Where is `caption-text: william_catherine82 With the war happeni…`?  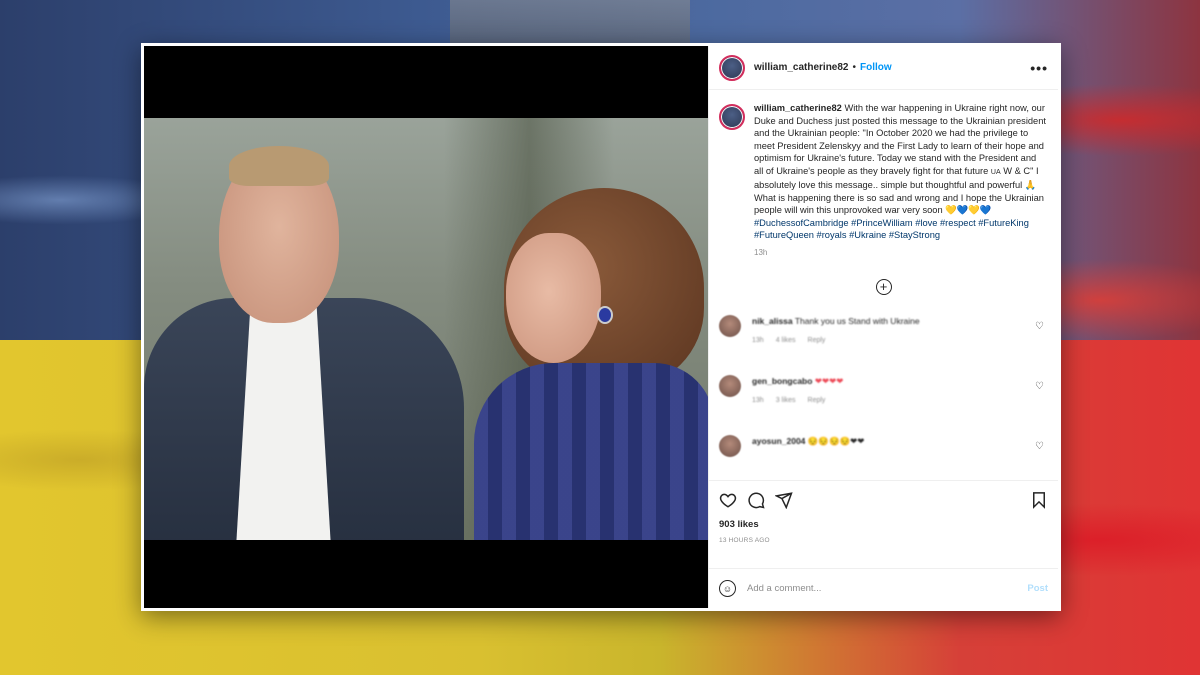 caption-text: william_catherine82 With the war happeni… is located at coordinates (900, 172).